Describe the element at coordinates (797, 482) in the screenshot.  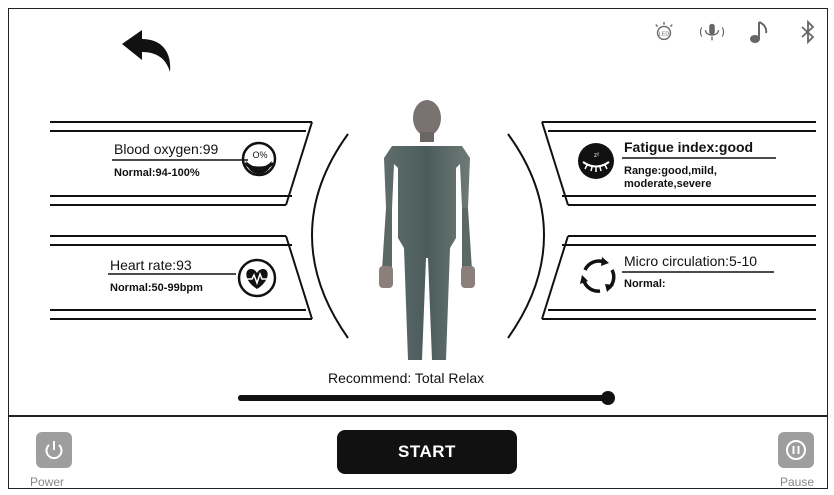
I see `pause-label: Pause` at that location.